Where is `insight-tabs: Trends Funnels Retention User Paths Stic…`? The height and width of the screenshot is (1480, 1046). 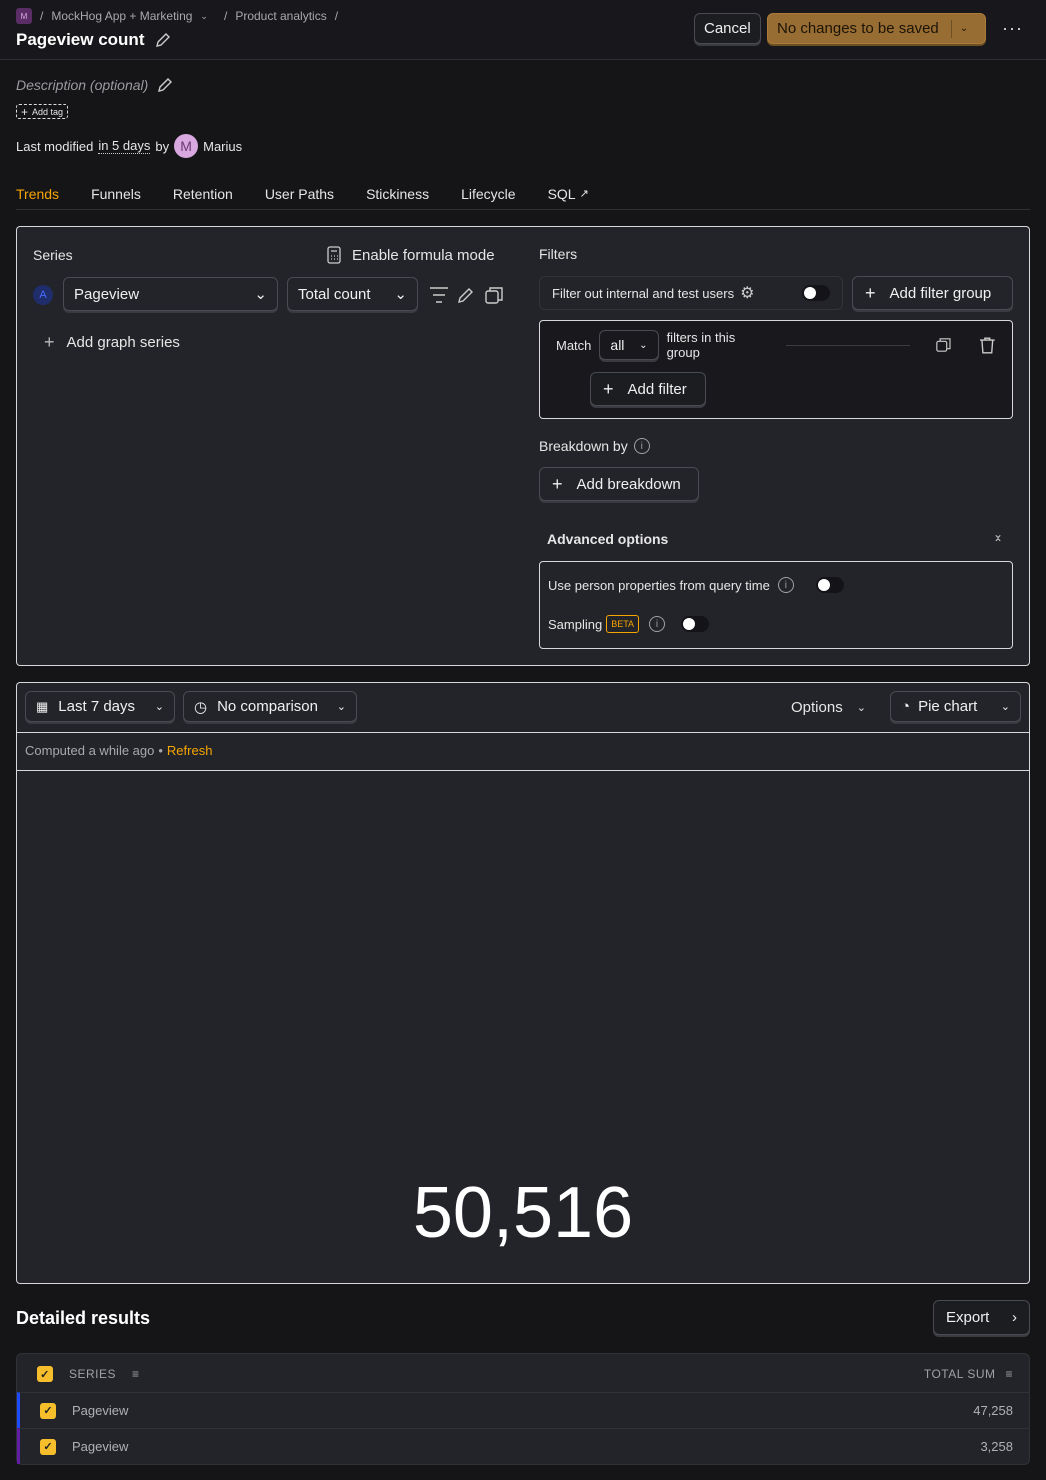
insight-tabs: Trends Funnels Retention User Paths Stic… is located at coordinates (523, 194).